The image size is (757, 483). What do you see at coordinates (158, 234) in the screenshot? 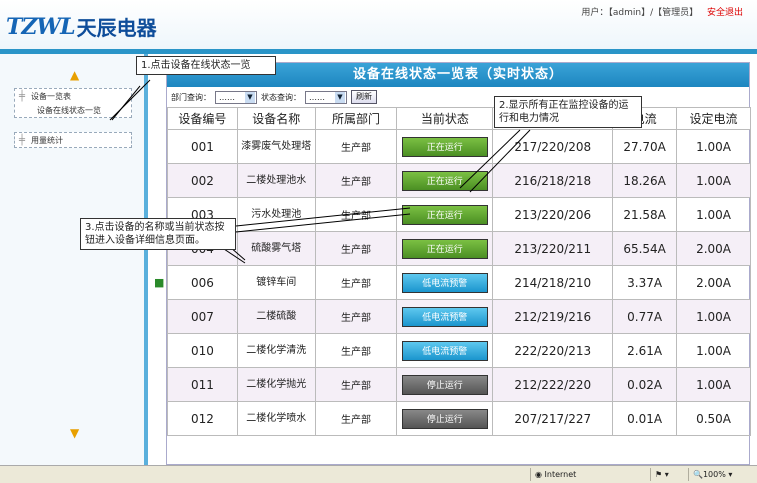
I see `callout-step-3: 3.点击设备的名称或当前状态按钮进入设备详细信息页面。` at bounding box center [158, 234].